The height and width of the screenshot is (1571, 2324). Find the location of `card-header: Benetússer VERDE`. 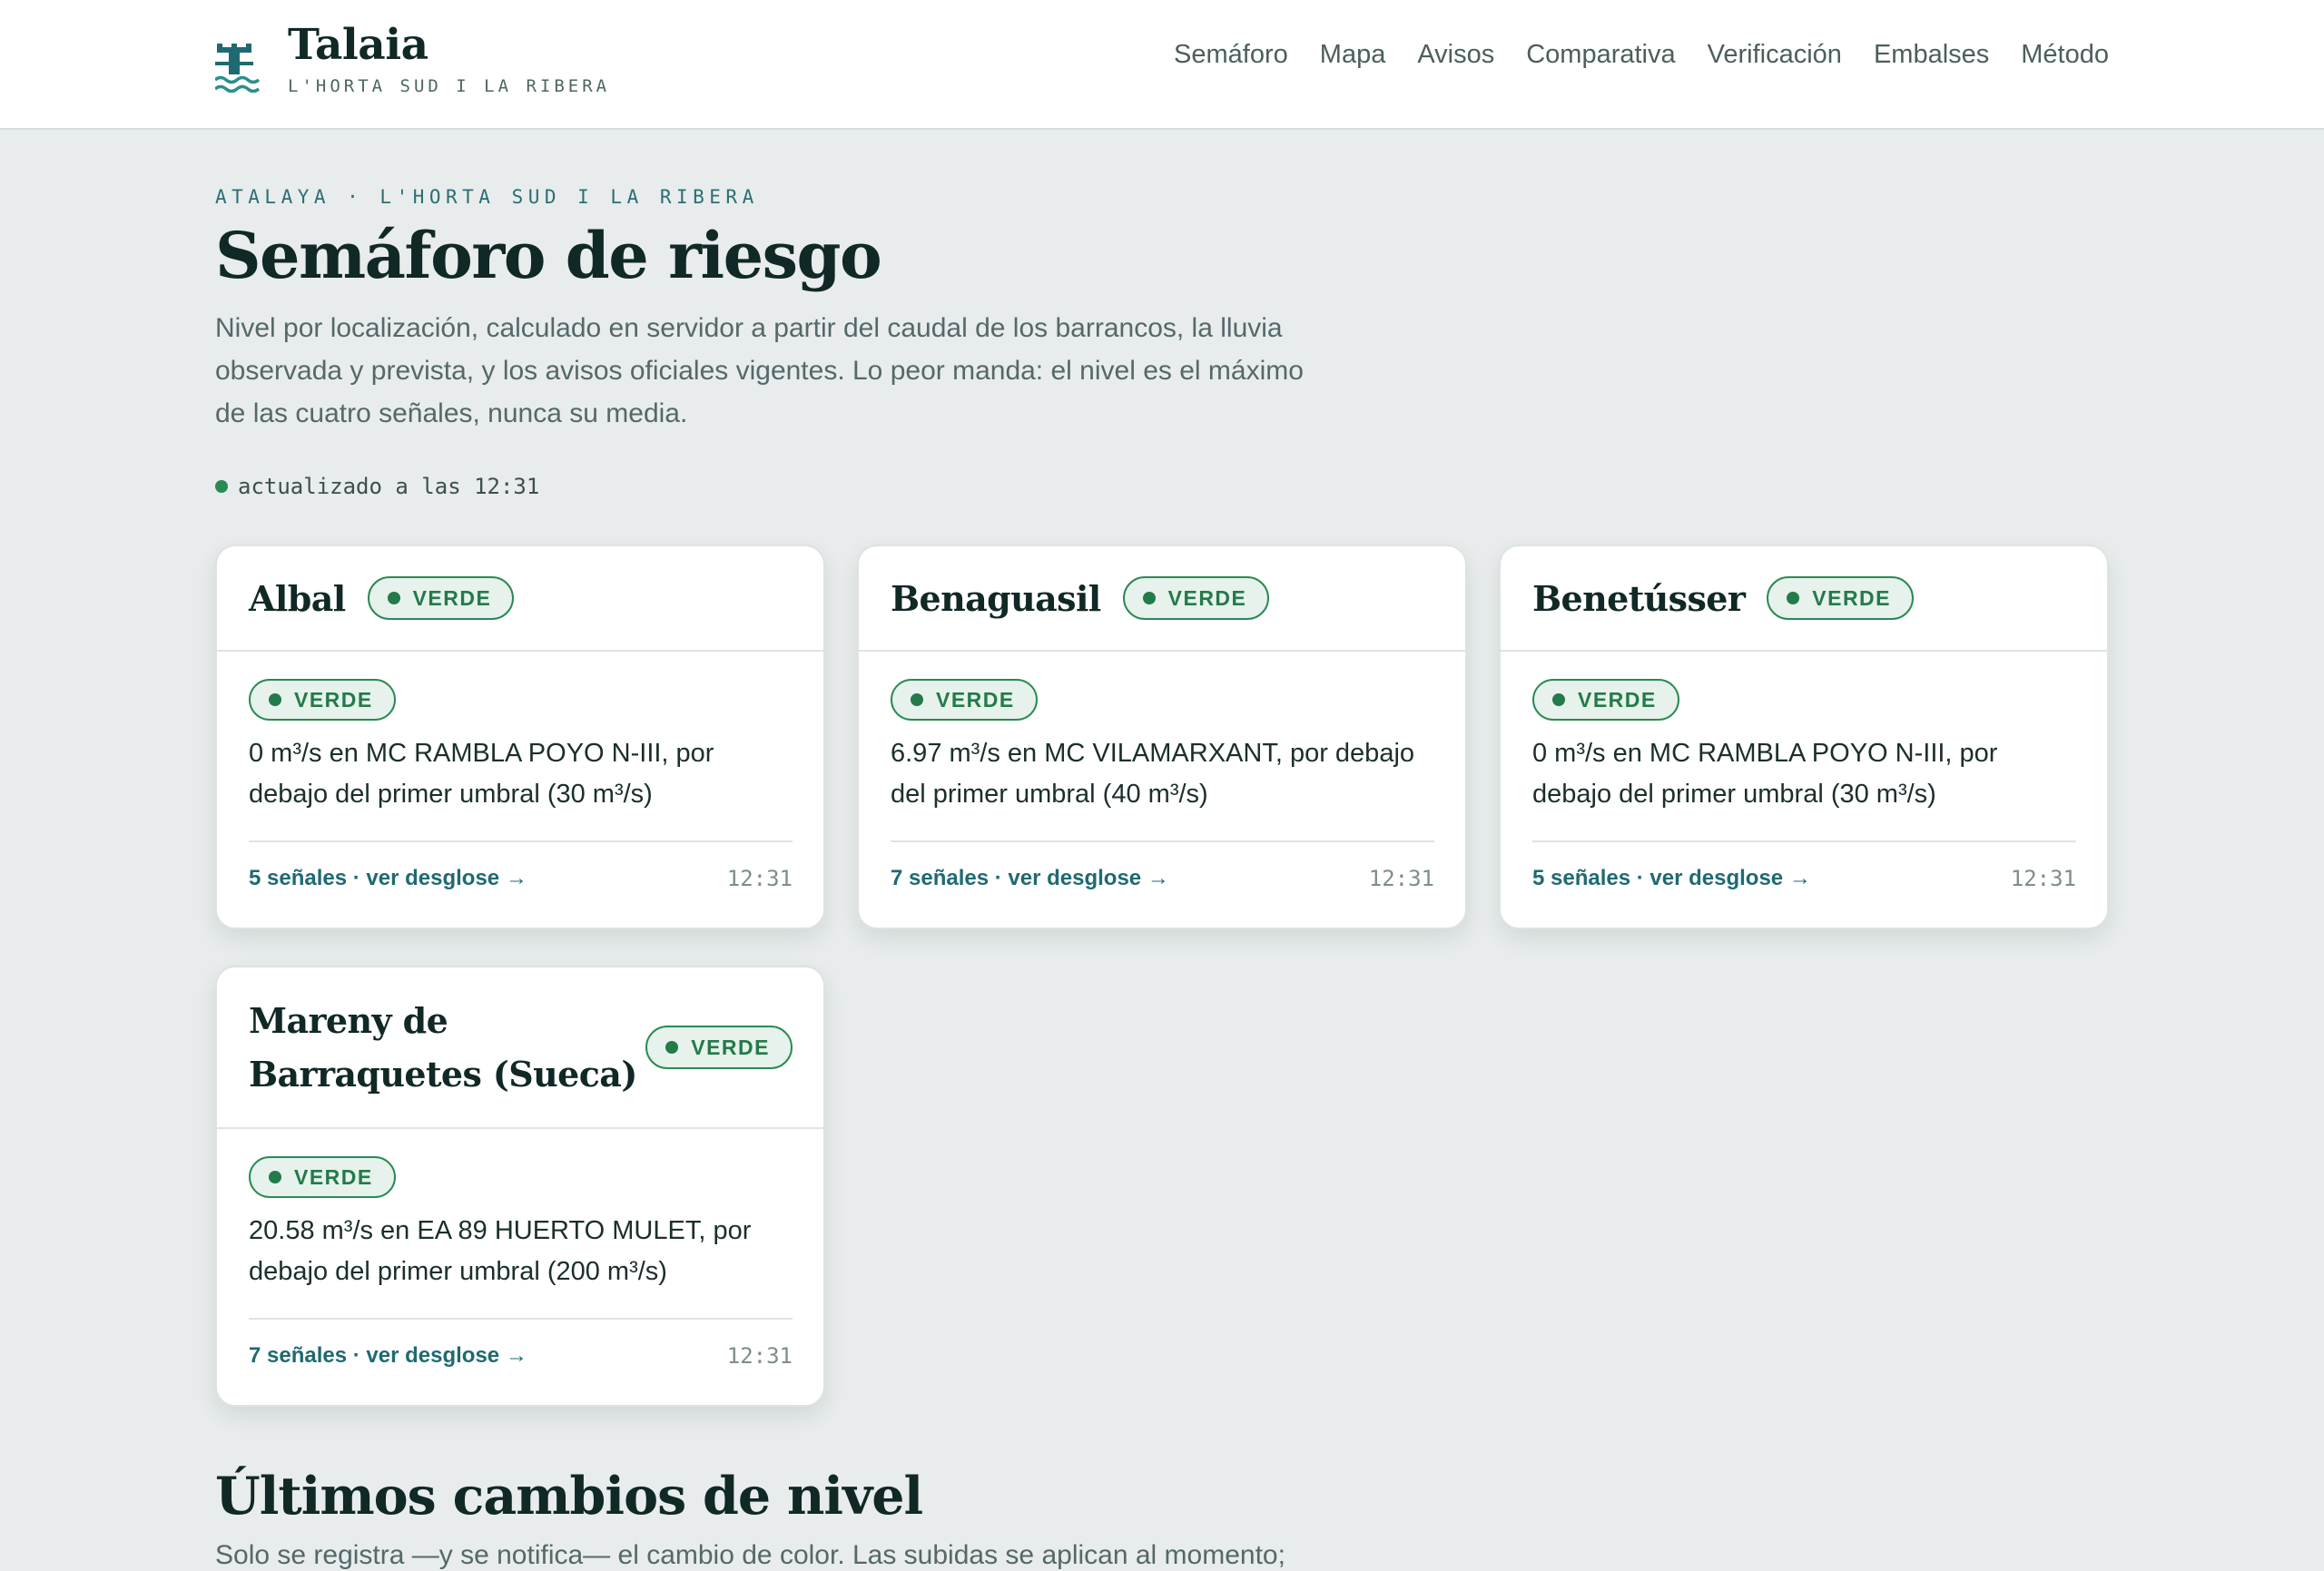

card-header: Benetússer VERDE is located at coordinates (1804, 599).